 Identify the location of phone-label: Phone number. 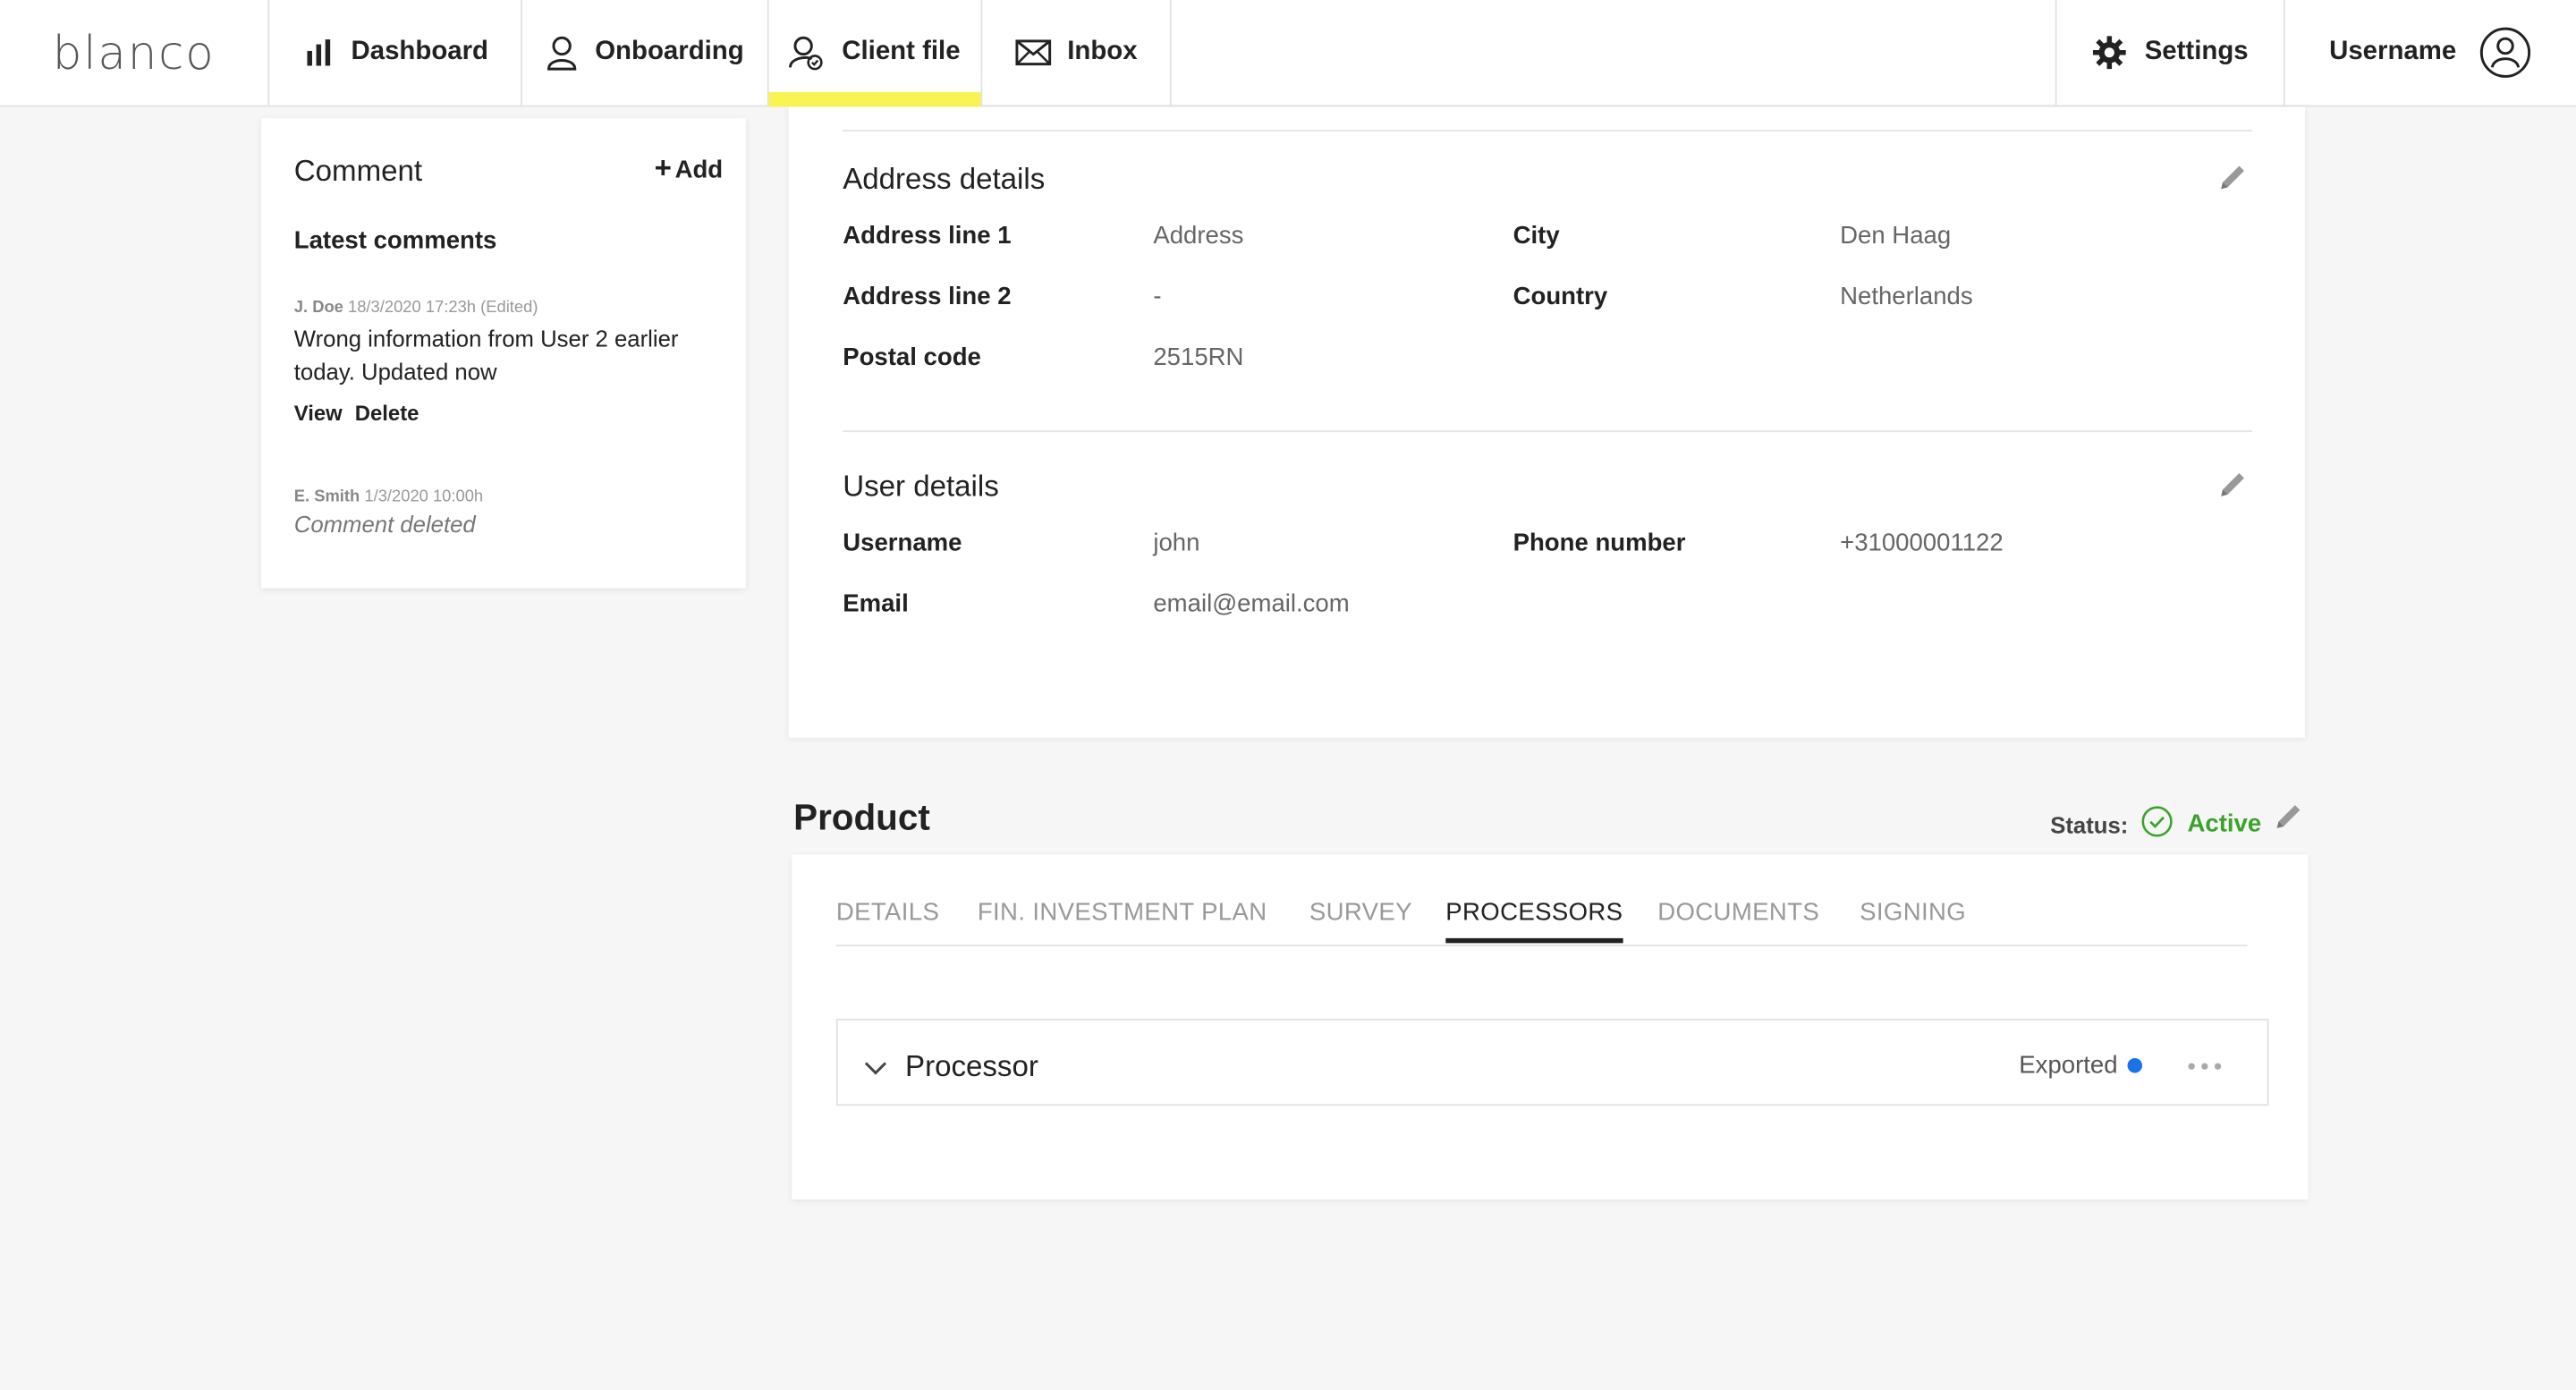
(1599, 543).